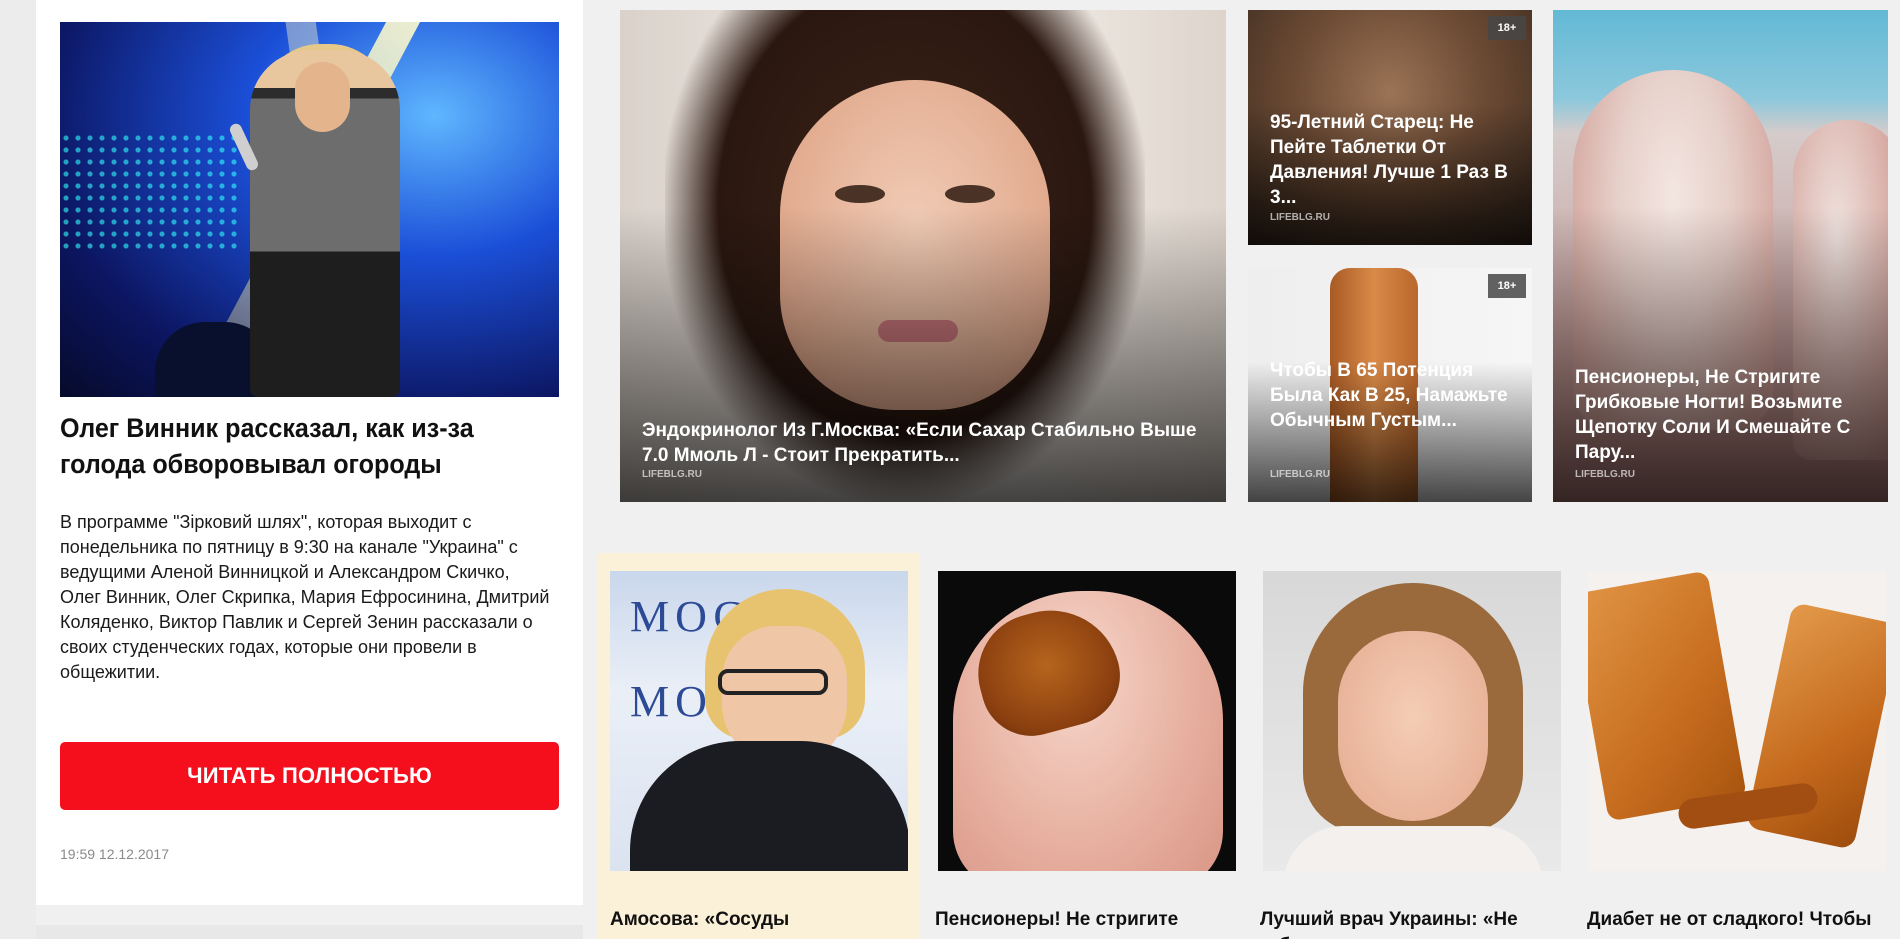  I want to click on singer-face, so click(322, 97).